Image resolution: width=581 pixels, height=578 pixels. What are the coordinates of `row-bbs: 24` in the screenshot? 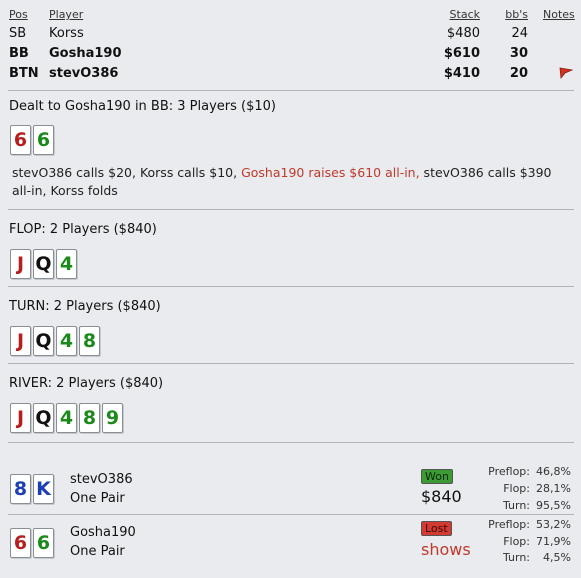 It's located at (519, 33).